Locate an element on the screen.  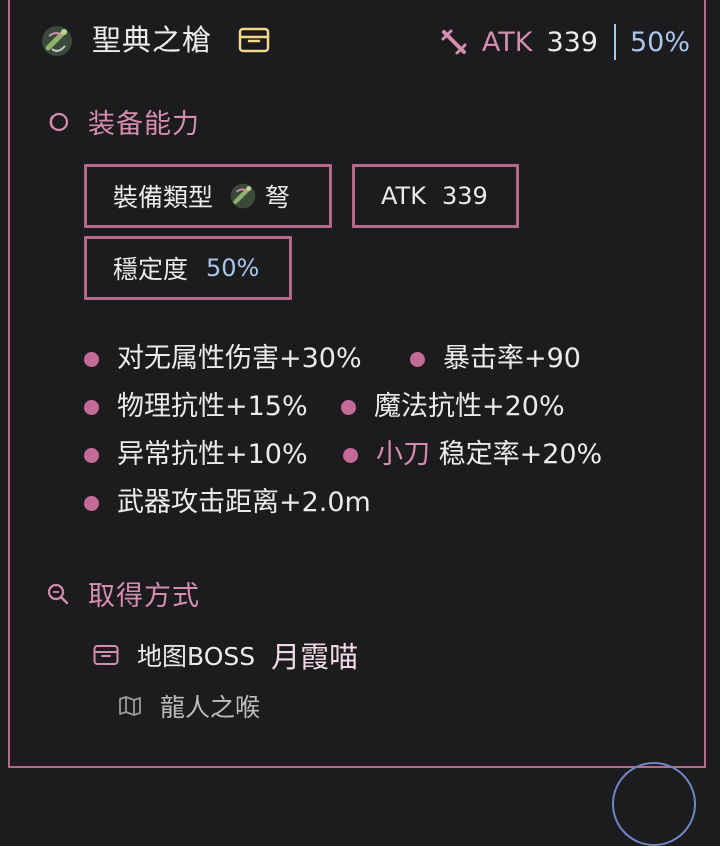
bonus-text: 稳定率+20% is located at coordinates (516, 454).